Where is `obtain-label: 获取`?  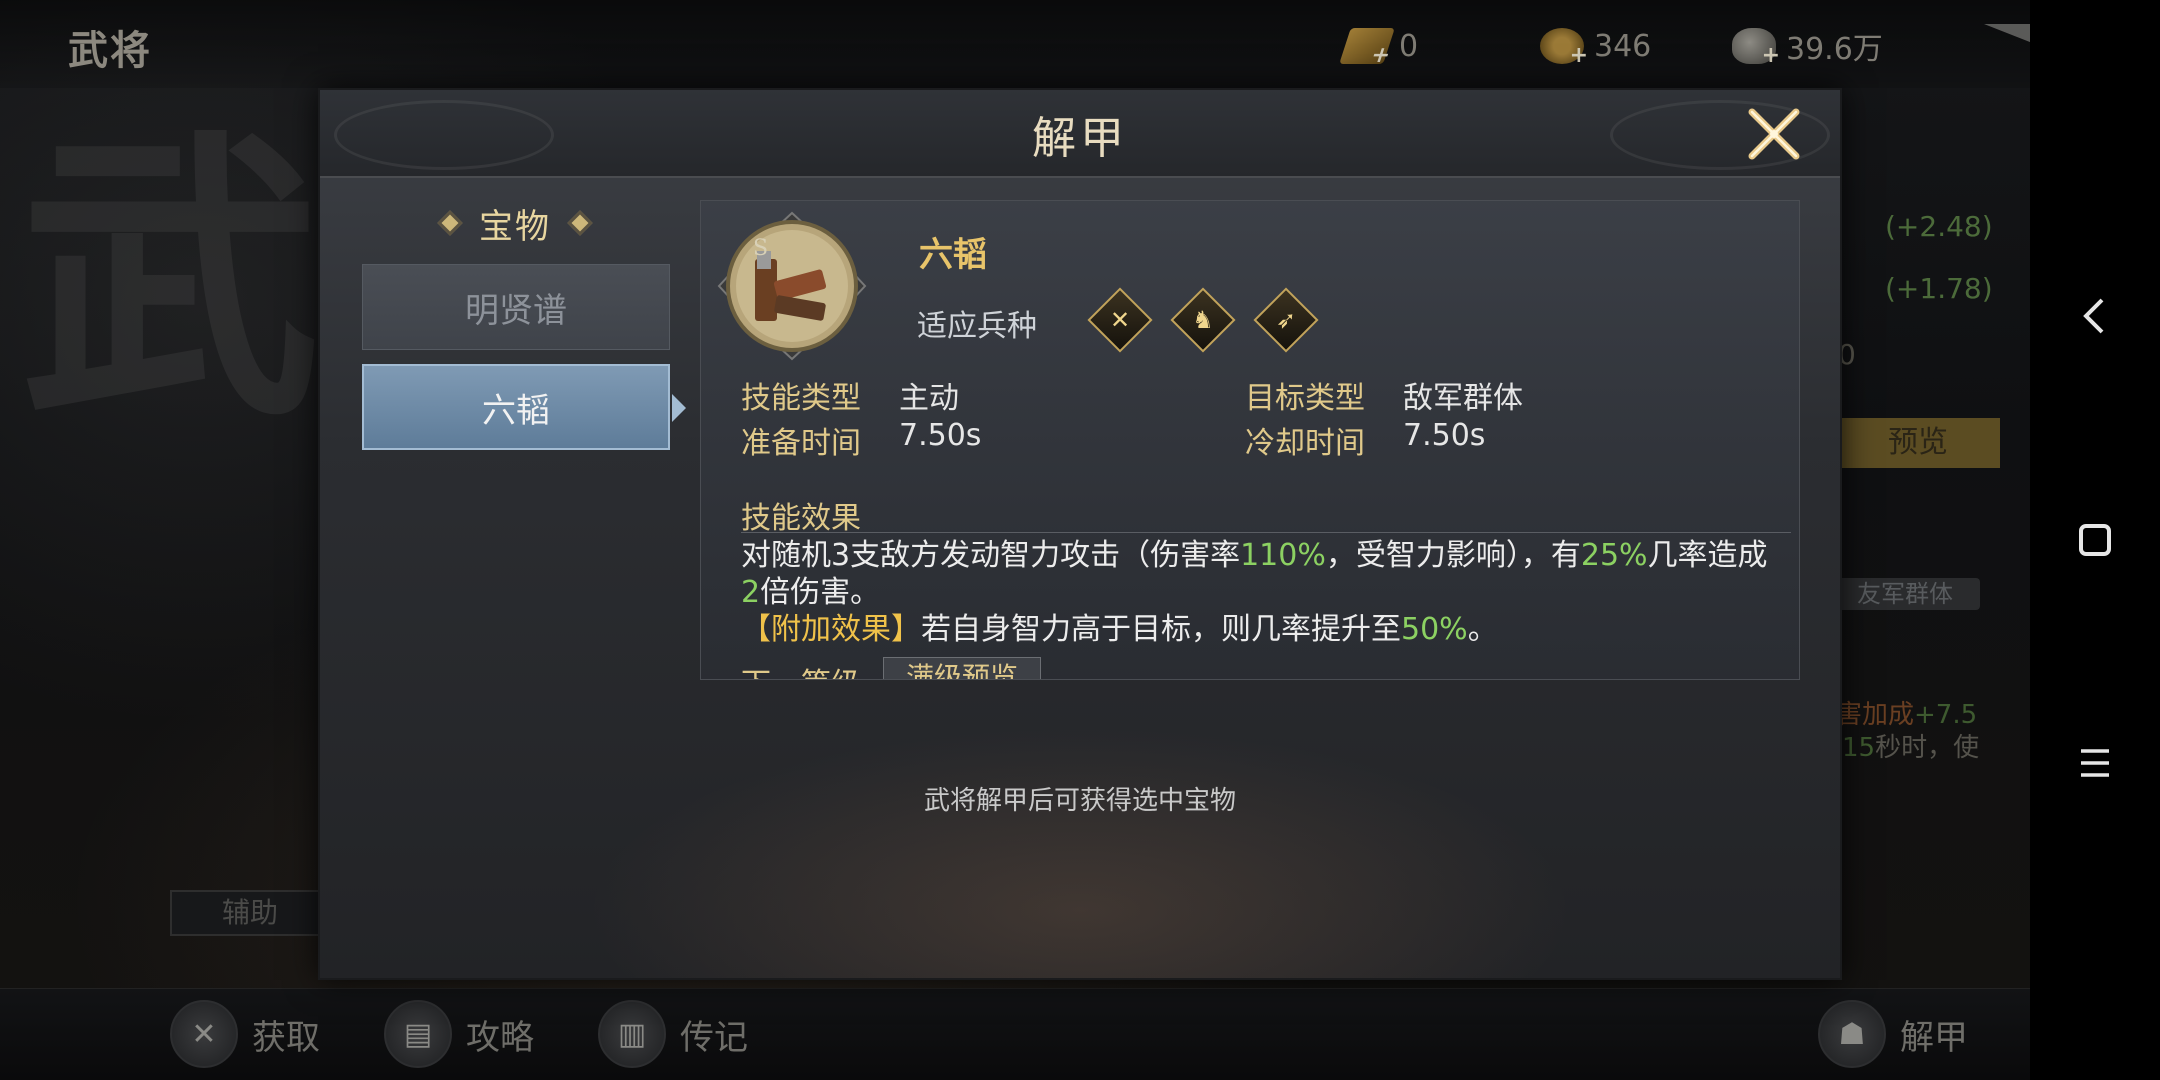
obtain-label: 获取 is located at coordinates (286, 1037).